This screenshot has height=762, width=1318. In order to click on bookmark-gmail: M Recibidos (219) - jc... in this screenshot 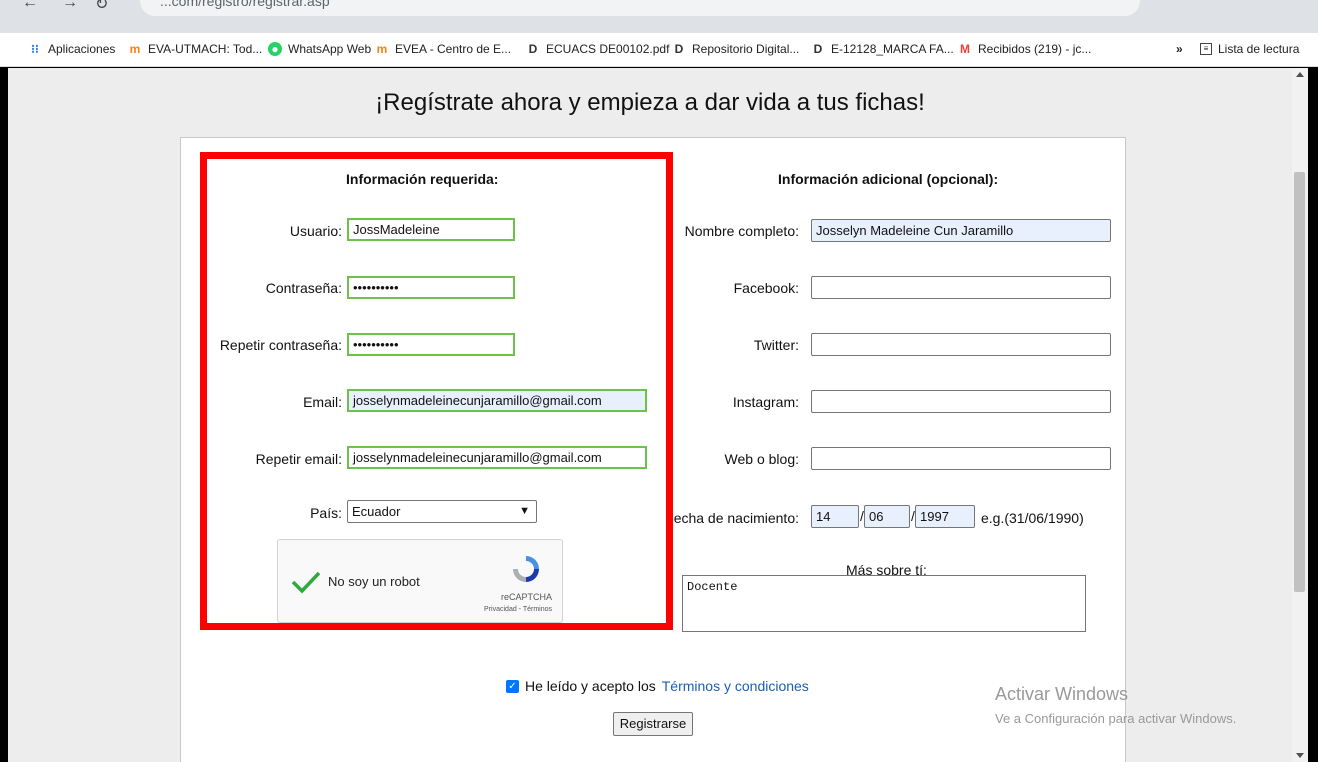, I will do `click(1024, 49)`.